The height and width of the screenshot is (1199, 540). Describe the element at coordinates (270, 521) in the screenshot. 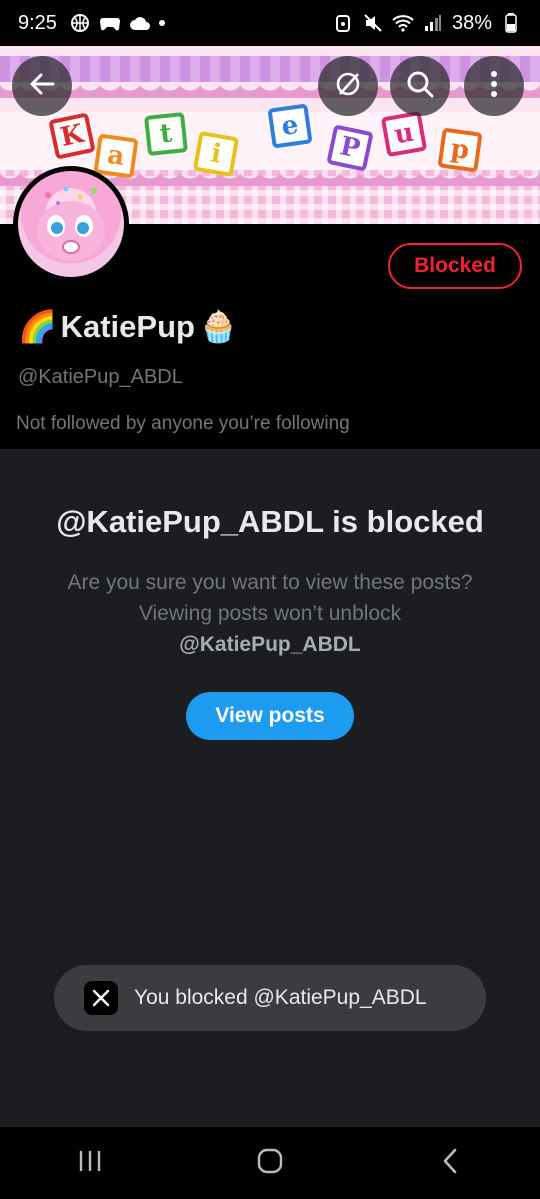

I see `blocked-title: @KatiePup_ABDL is blocked` at that location.